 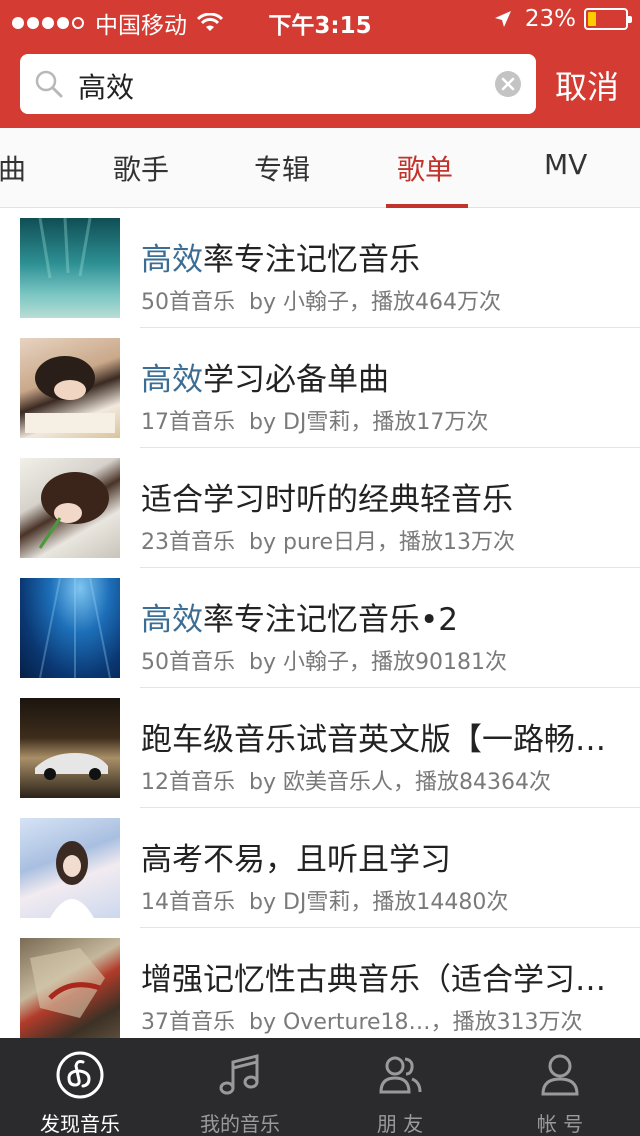 What do you see at coordinates (240, 1124) in the screenshot?
I see `tabbar-label: 我的音乐` at bounding box center [240, 1124].